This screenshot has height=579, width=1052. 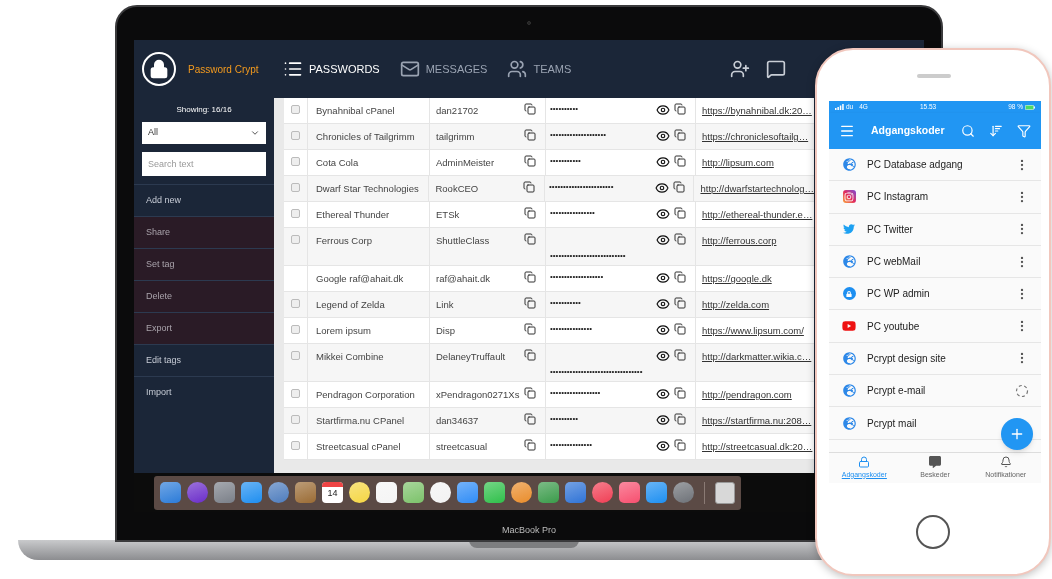 What do you see at coordinates (739, 240) in the screenshot?
I see `url-link: http://ferrous.corp` at bounding box center [739, 240].